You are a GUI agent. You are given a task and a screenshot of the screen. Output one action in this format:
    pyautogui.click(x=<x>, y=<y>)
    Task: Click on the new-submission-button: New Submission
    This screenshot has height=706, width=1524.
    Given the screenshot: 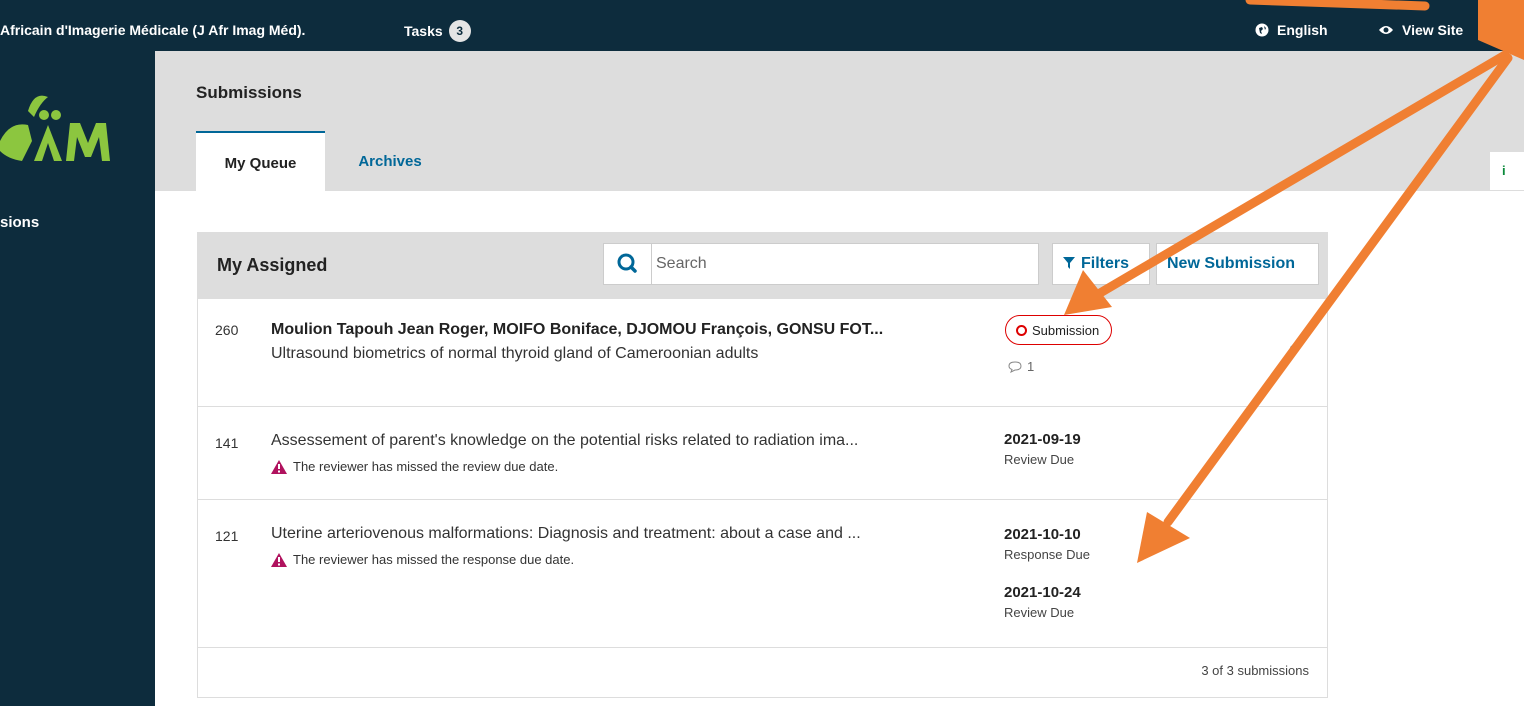 What is the action you would take?
    pyautogui.click(x=1237, y=264)
    